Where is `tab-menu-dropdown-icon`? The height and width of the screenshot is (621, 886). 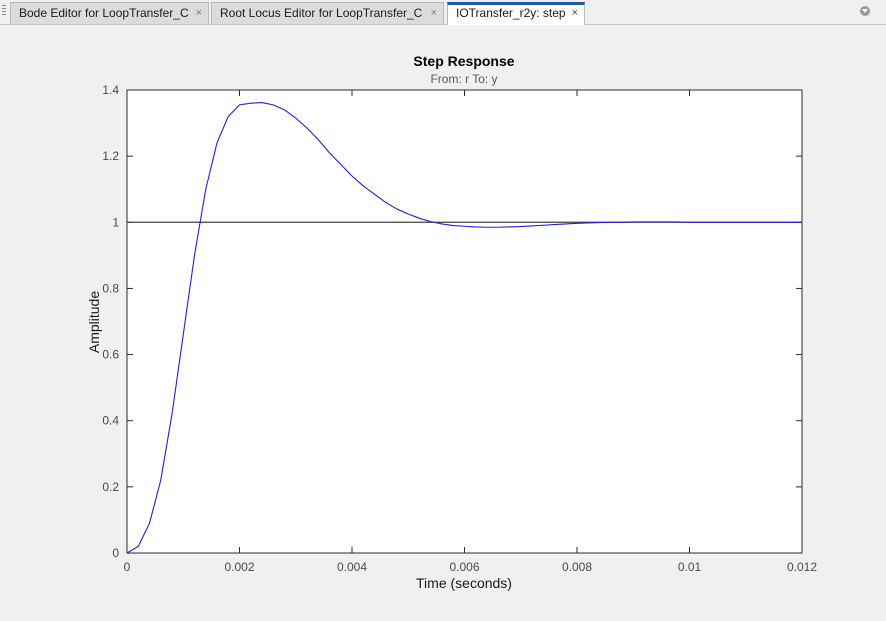 tab-menu-dropdown-icon is located at coordinates (865, 11).